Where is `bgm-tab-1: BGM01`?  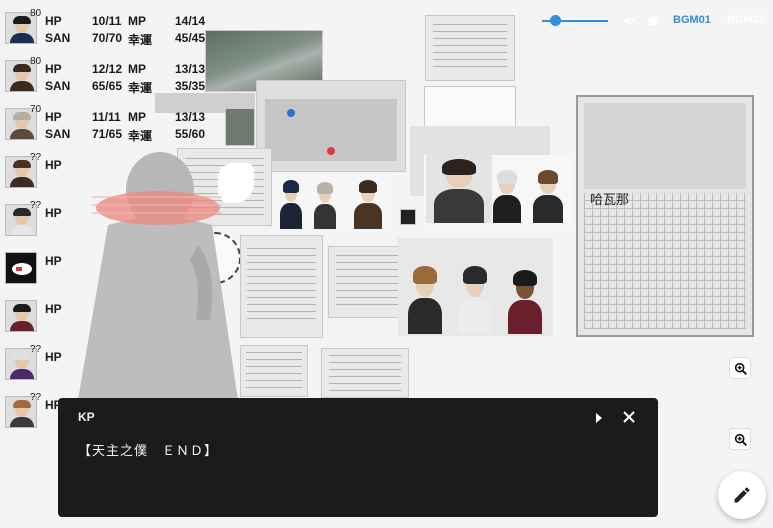 bgm-tab-1: BGM01 is located at coordinates (692, 20).